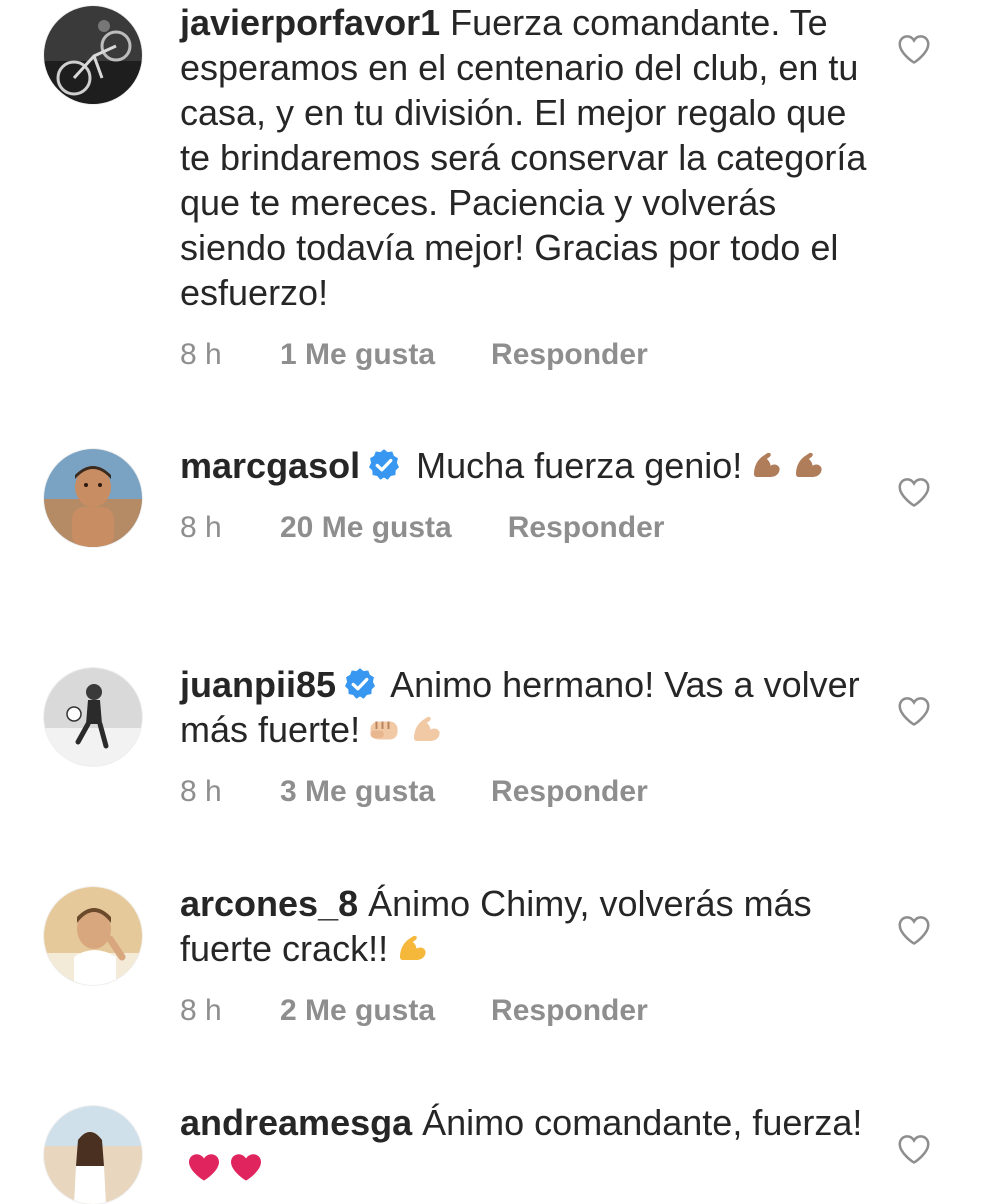 This screenshot has width=990, height=1204. I want to click on comment-username: juanpii85, so click(258, 684).